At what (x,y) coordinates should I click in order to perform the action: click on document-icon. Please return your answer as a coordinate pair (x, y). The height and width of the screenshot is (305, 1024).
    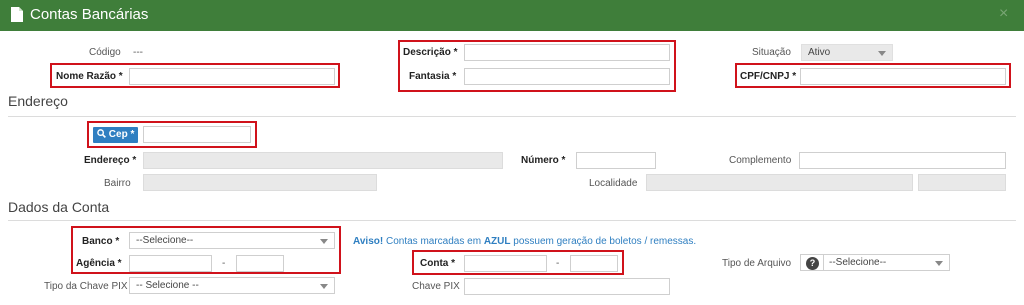
    Looking at the image, I should click on (17, 14).